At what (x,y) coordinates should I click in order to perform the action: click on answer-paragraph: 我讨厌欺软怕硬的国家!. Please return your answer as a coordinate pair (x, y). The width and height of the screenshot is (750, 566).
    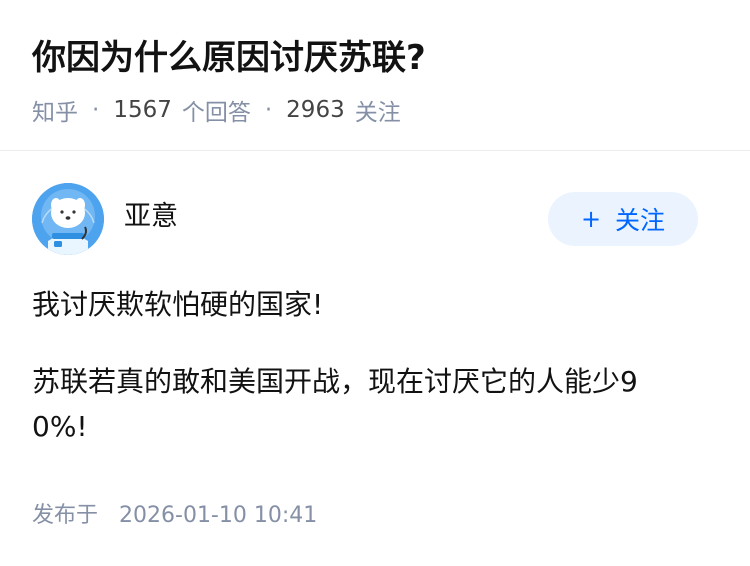
    Looking at the image, I should click on (178, 304).